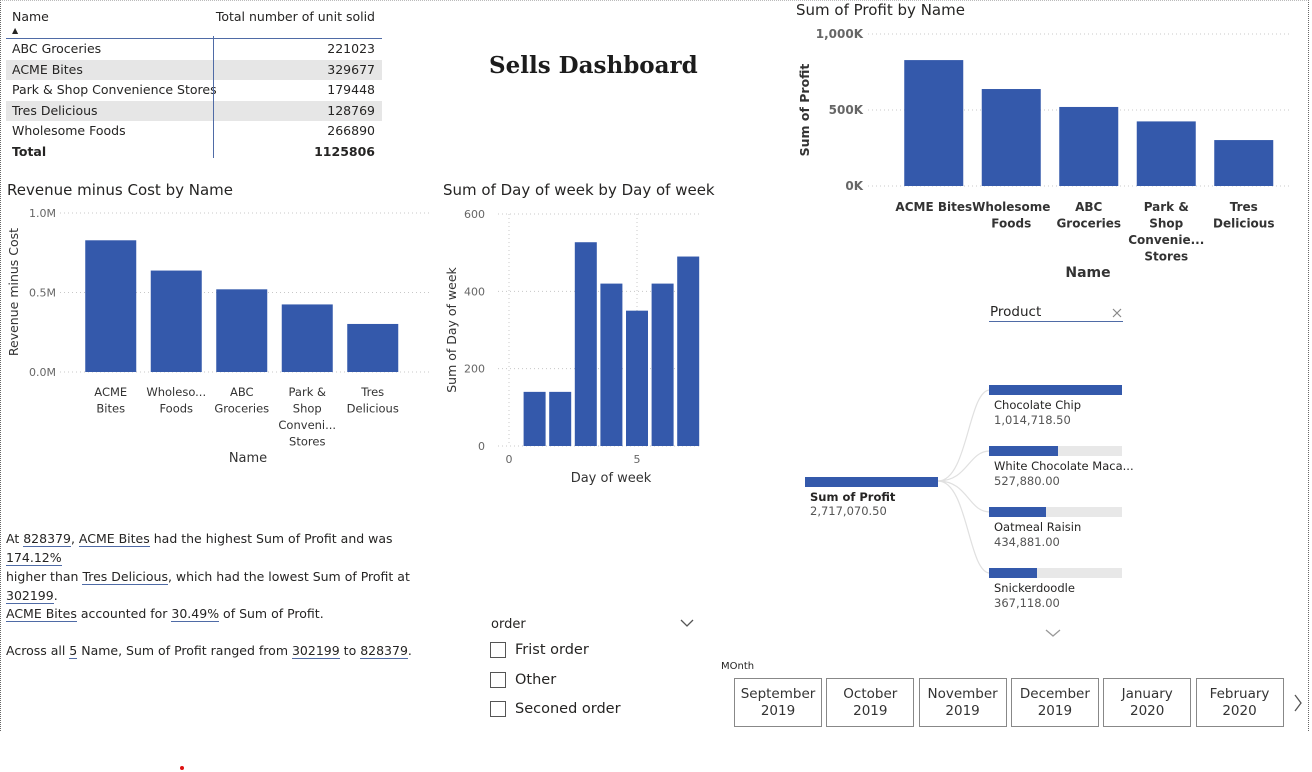  What do you see at coordinates (451, 329) in the screenshot?
I see `y-axis-title: Sum of Day of week` at bounding box center [451, 329].